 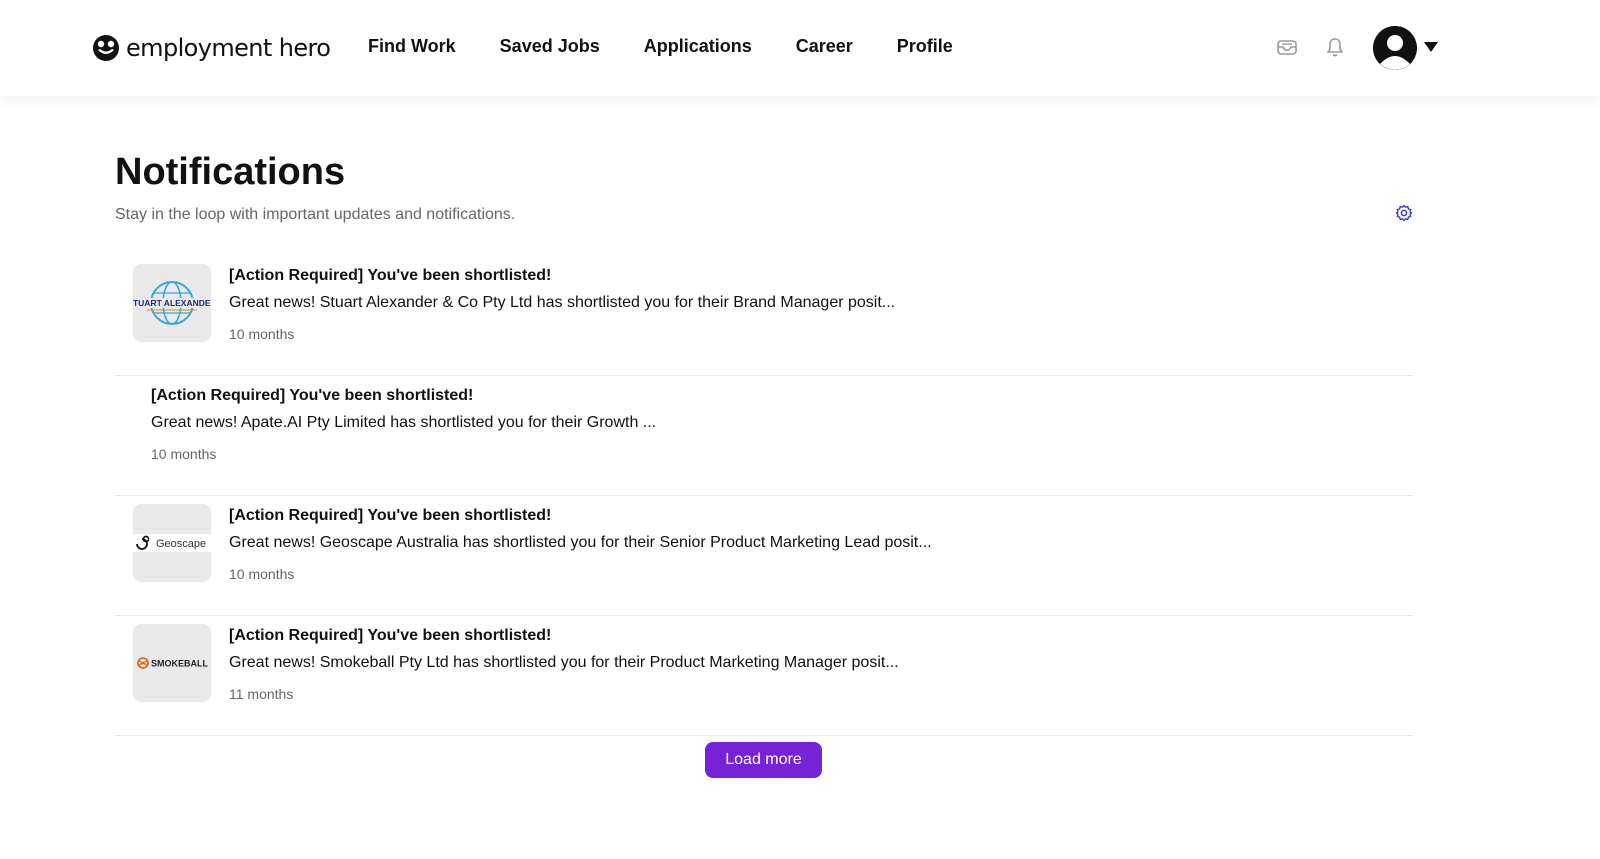 I want to click on smokeball-logo-icon: SMOKEBALL, so click(x=172, y=663).